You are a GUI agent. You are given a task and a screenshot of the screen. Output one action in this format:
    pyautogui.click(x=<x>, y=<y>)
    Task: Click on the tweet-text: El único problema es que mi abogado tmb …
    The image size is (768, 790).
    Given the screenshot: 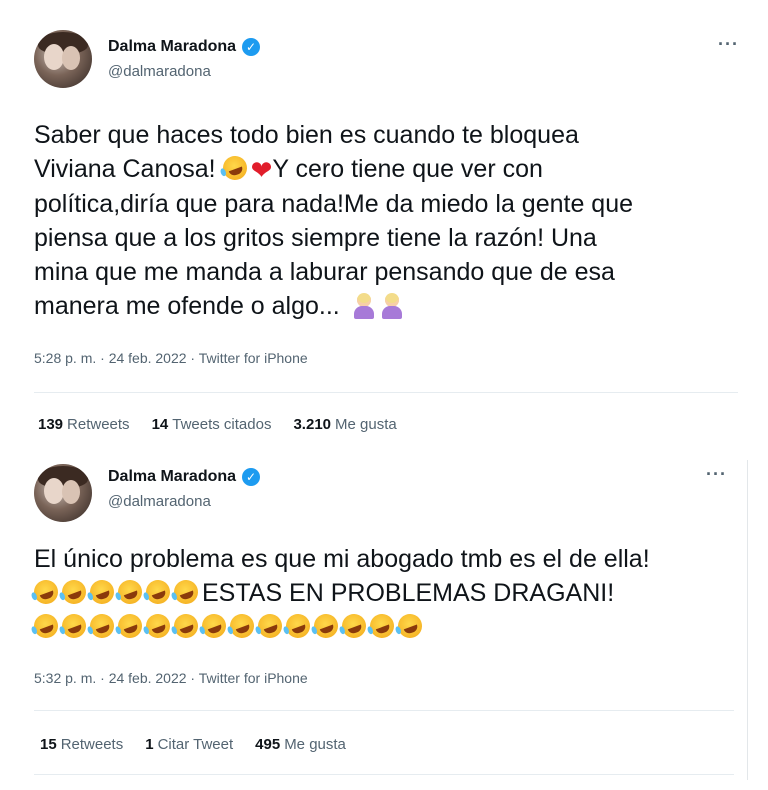 What is the action you would take?
    pyautogui.click(x=340, y=593)
    